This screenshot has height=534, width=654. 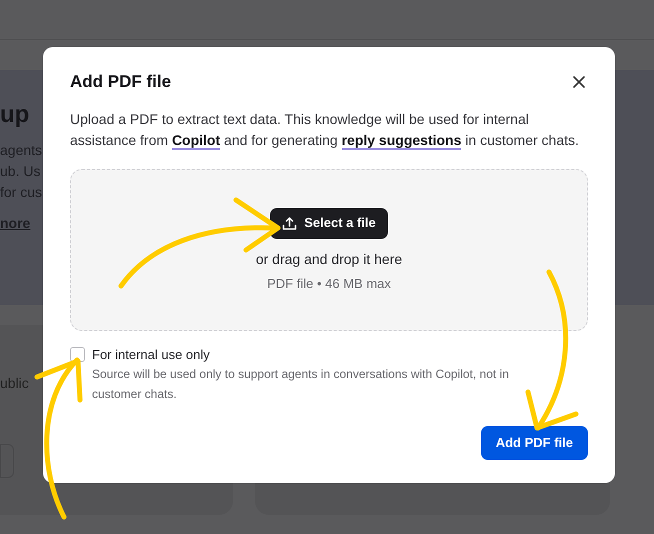 I want to click on close-icon, so click(x=579, y=81).